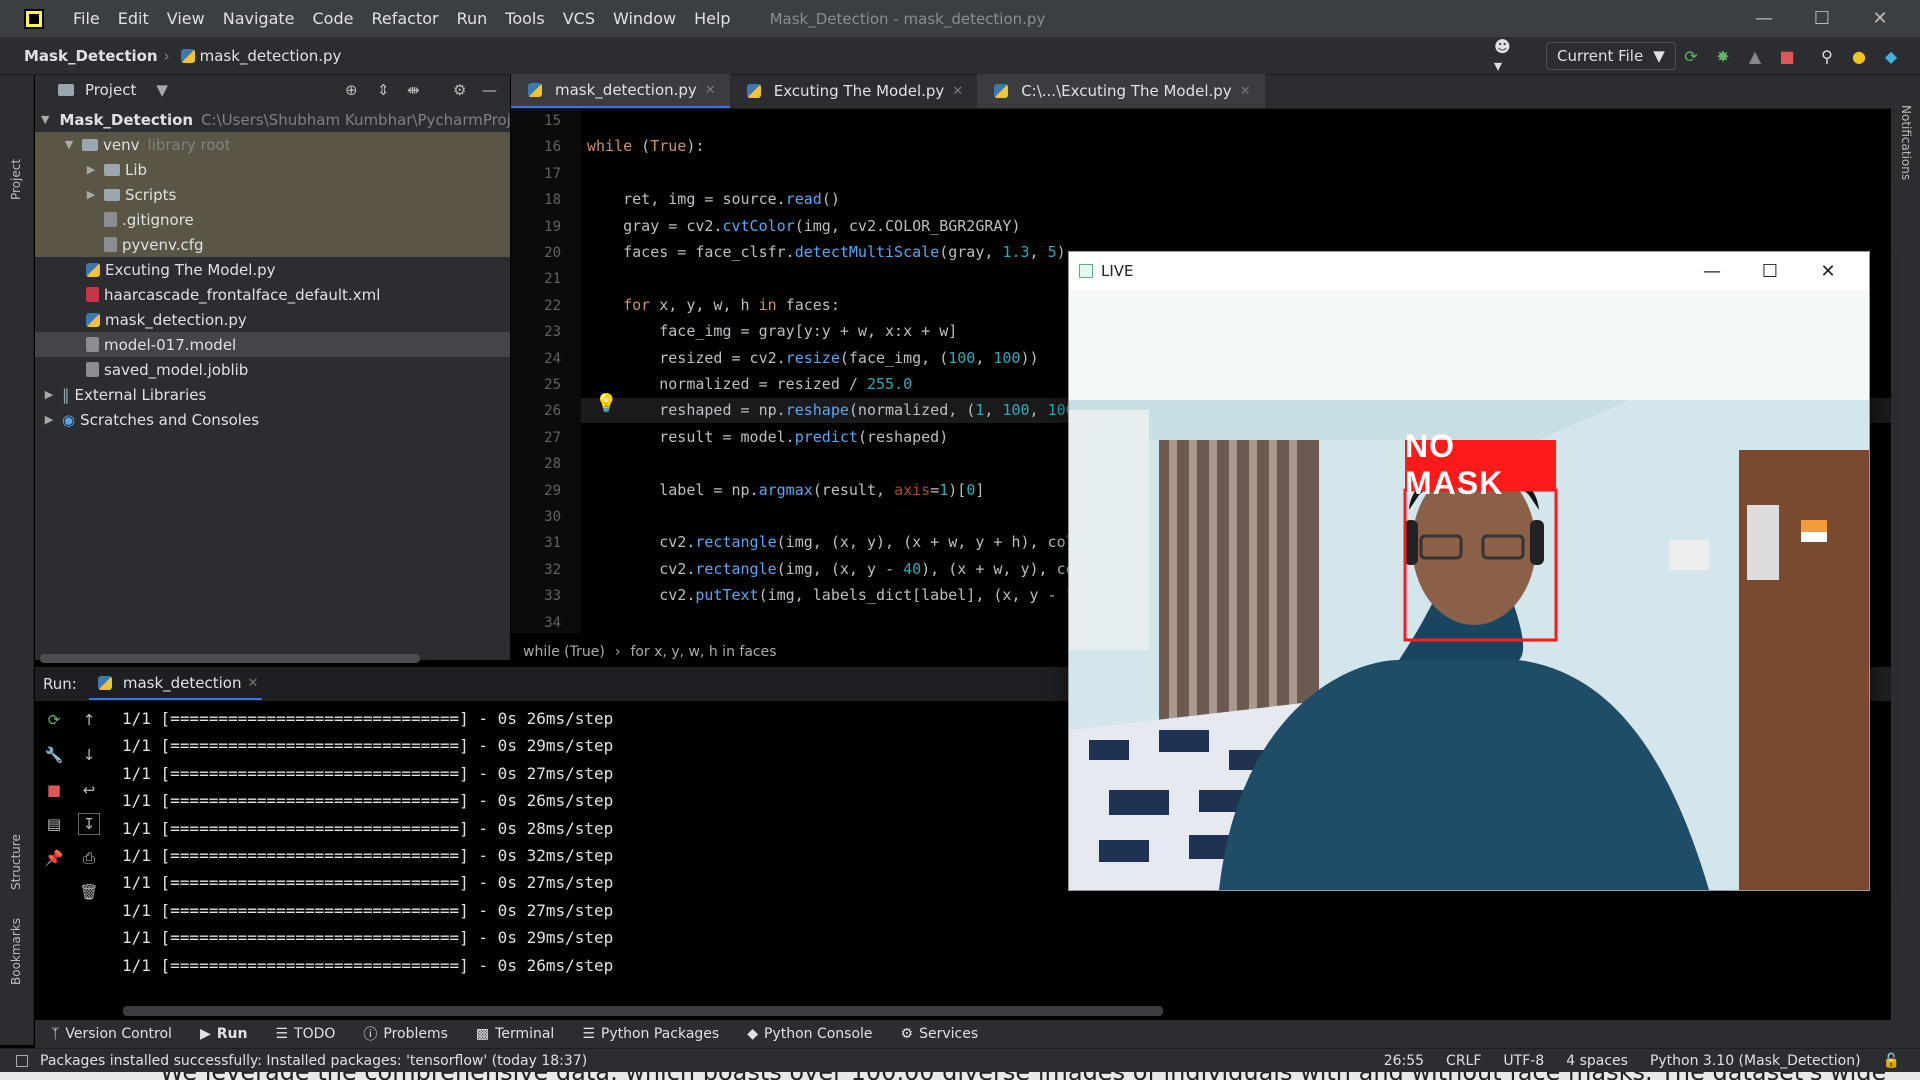 Image resolution: width=1920 pixels, height=1080 pixels. Describe the element at coordinates (305, 1034) in the screenshot. I see `tool-tab-todo: ☰ TODO` at that location.